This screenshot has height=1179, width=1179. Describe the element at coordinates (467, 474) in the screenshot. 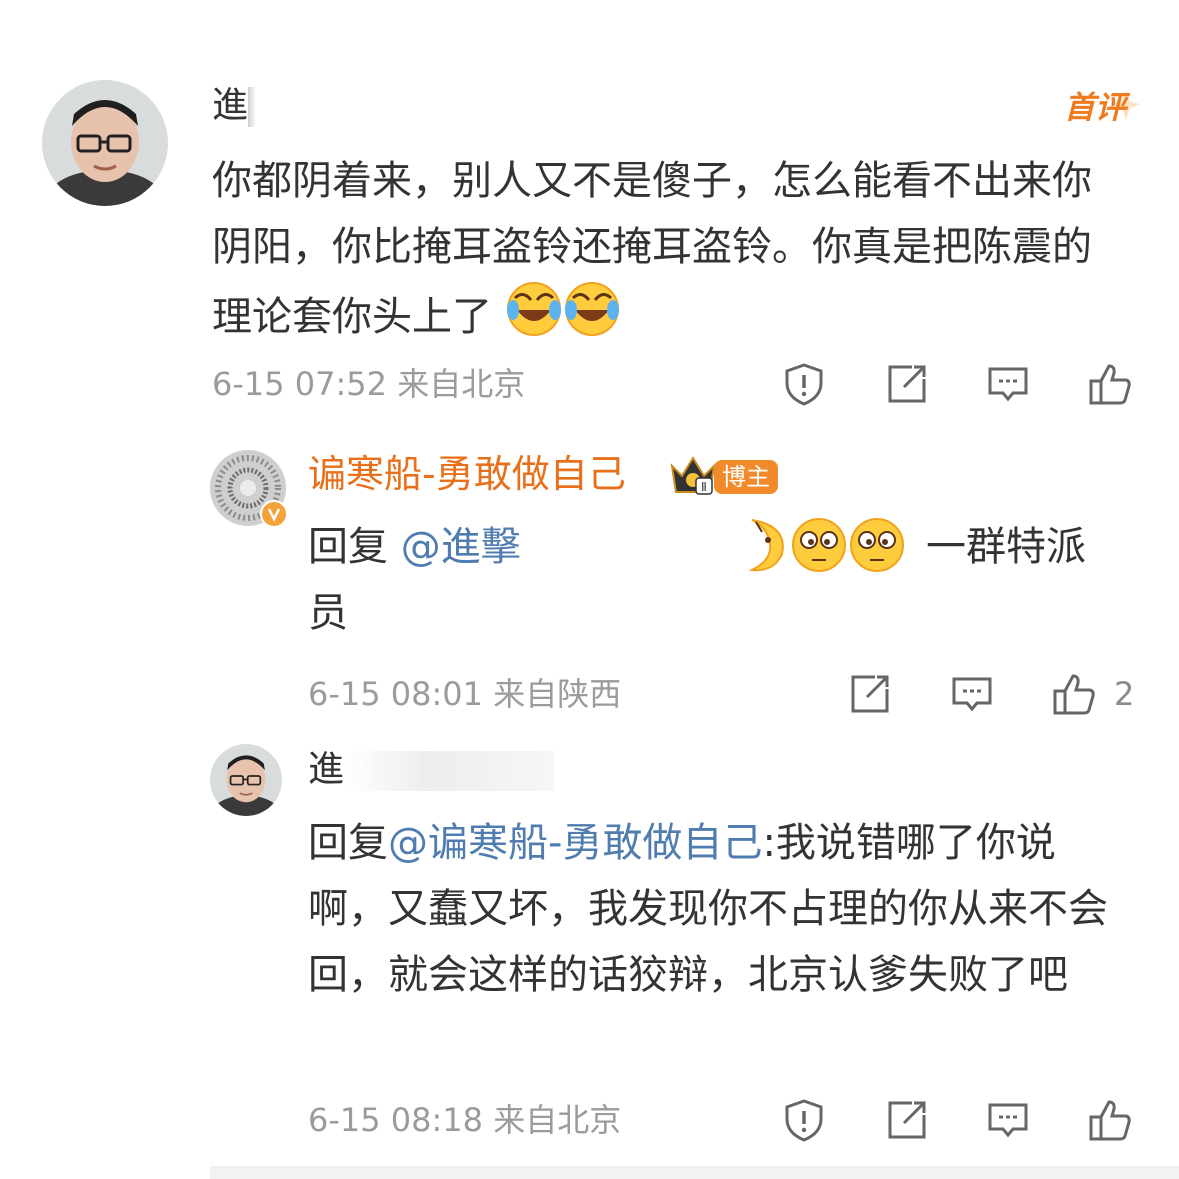

I see `reply-author-name: 谝寒船-勇敢做自己` at that location.